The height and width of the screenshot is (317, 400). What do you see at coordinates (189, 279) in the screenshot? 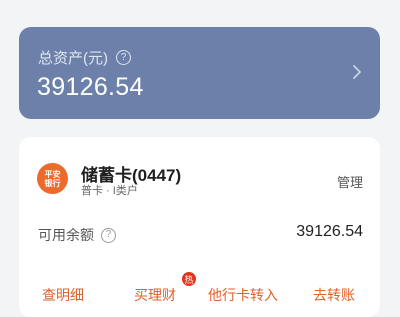
I see `hot-badge: 热` at bounding box center [189, 279].